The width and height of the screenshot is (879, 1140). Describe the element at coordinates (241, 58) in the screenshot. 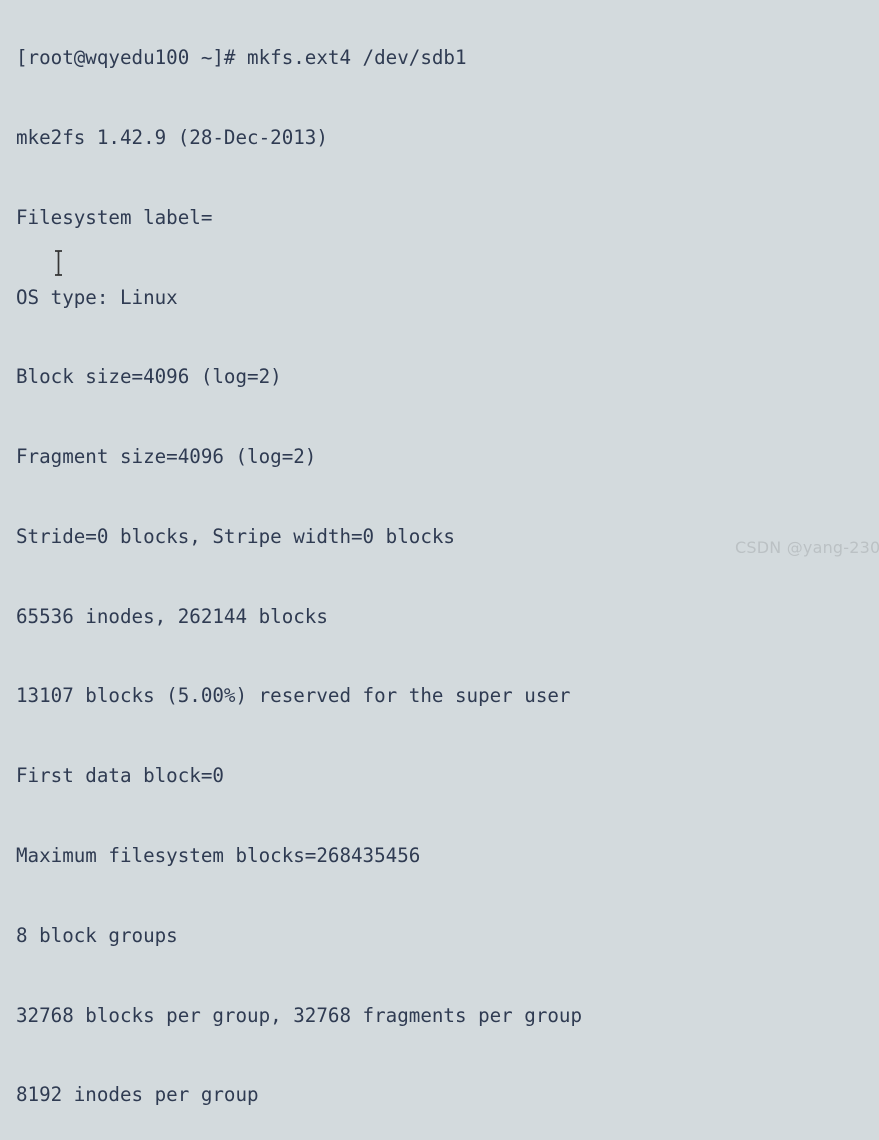

I see `terminal-line-command: [root@wqyedu100 ~]# mkfs.ext4 /dev/sdb1` at that location.